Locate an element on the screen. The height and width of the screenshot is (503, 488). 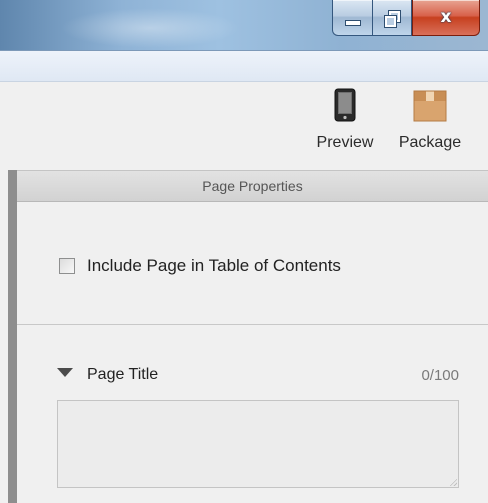
toc-checkbox is located at coordinates (67, 266).